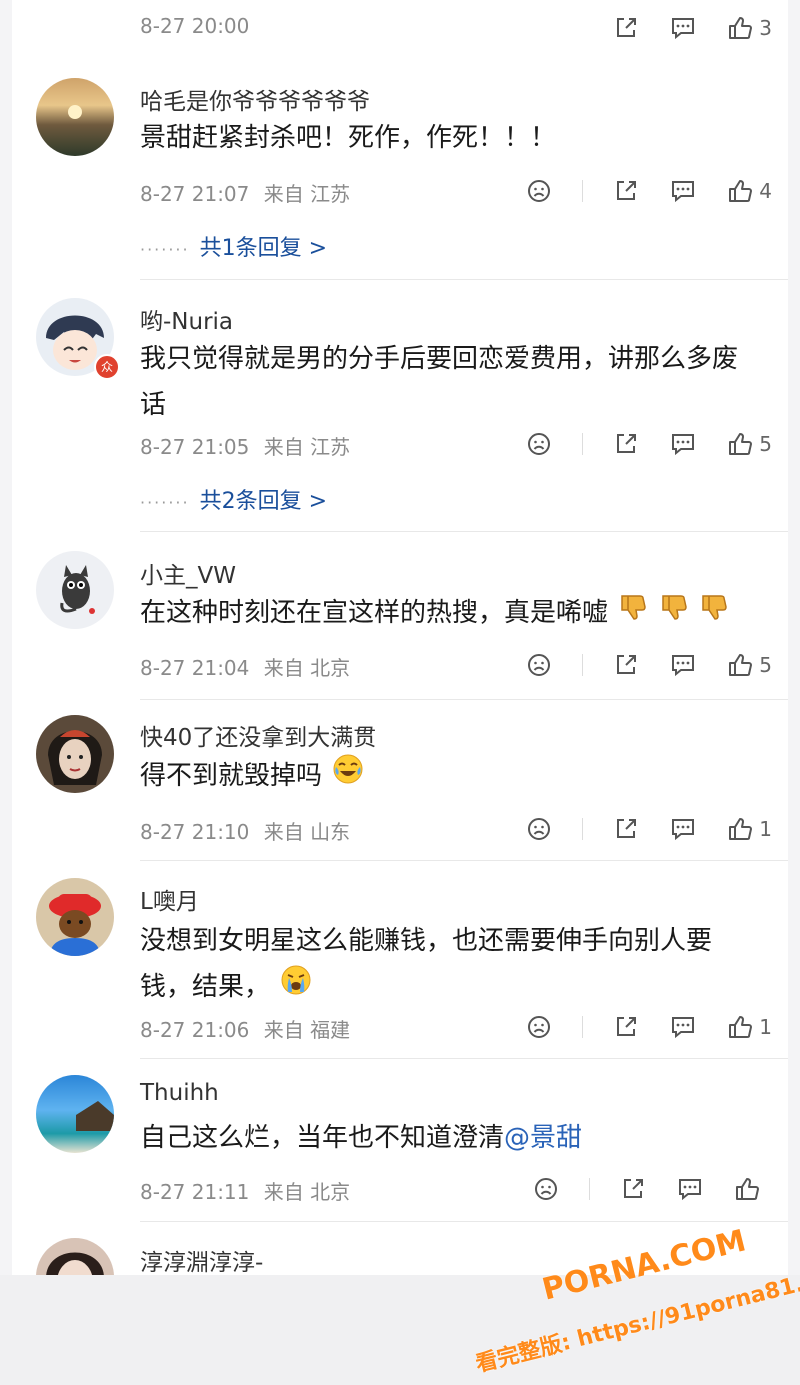  I want to click on comment-time: 8-27 21:05, so click(195, 447).